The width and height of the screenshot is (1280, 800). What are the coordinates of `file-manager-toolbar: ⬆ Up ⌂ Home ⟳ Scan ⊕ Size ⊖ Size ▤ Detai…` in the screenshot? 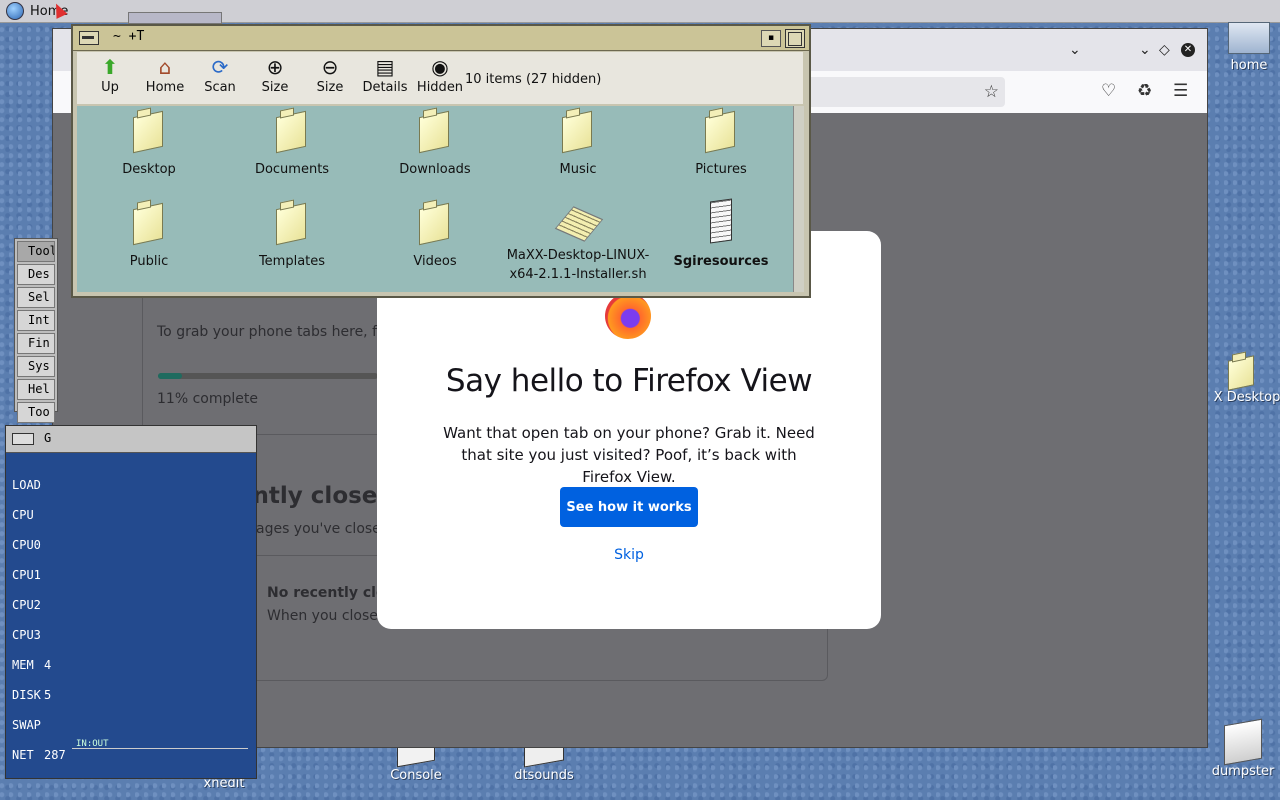 It's located at (440, 78).